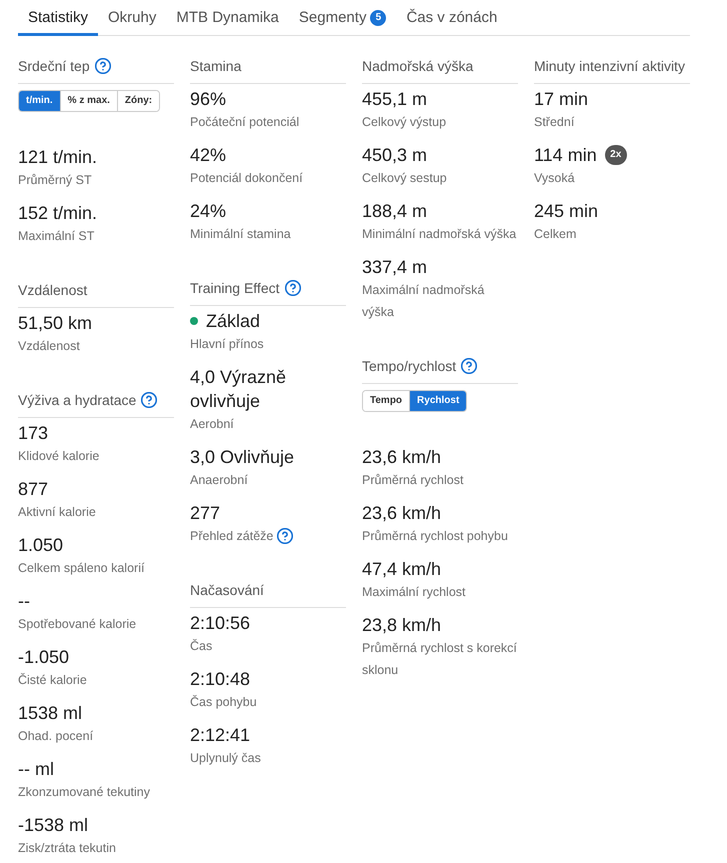  What do you see at coordinates (235, 288) in the screenshot?
I see `section-title: Training Effect` at bounding box center [235, 288].